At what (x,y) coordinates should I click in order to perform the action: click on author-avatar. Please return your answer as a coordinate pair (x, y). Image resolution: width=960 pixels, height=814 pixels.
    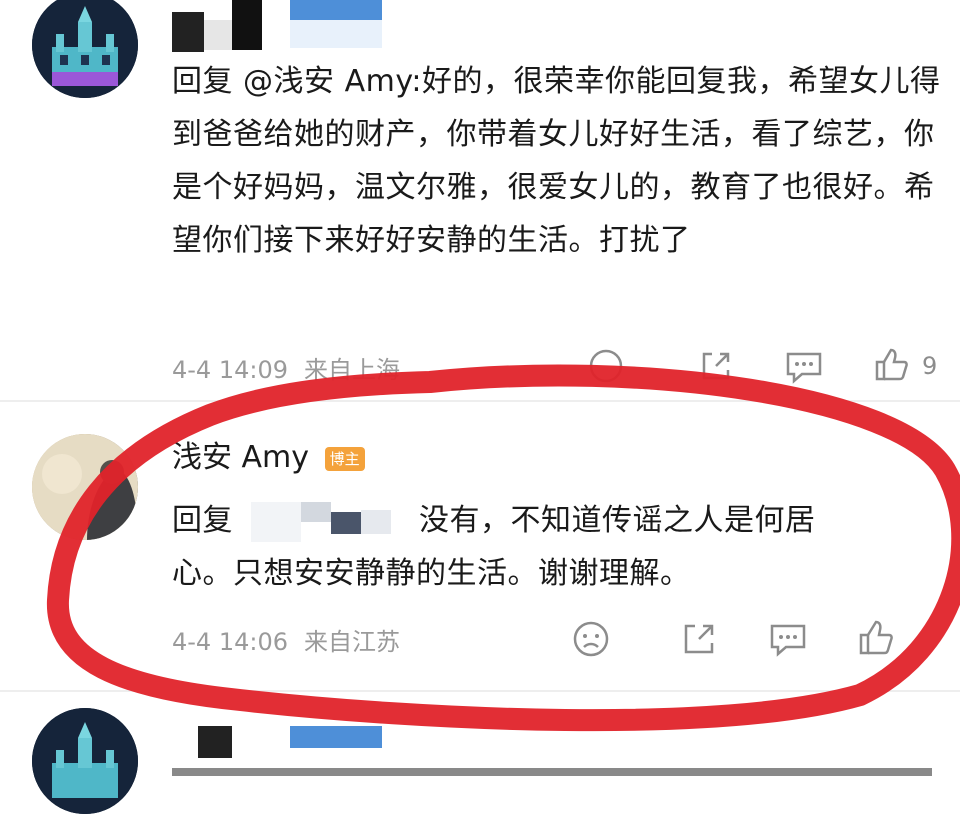
    Looking at the image, I should click on (85, 487).